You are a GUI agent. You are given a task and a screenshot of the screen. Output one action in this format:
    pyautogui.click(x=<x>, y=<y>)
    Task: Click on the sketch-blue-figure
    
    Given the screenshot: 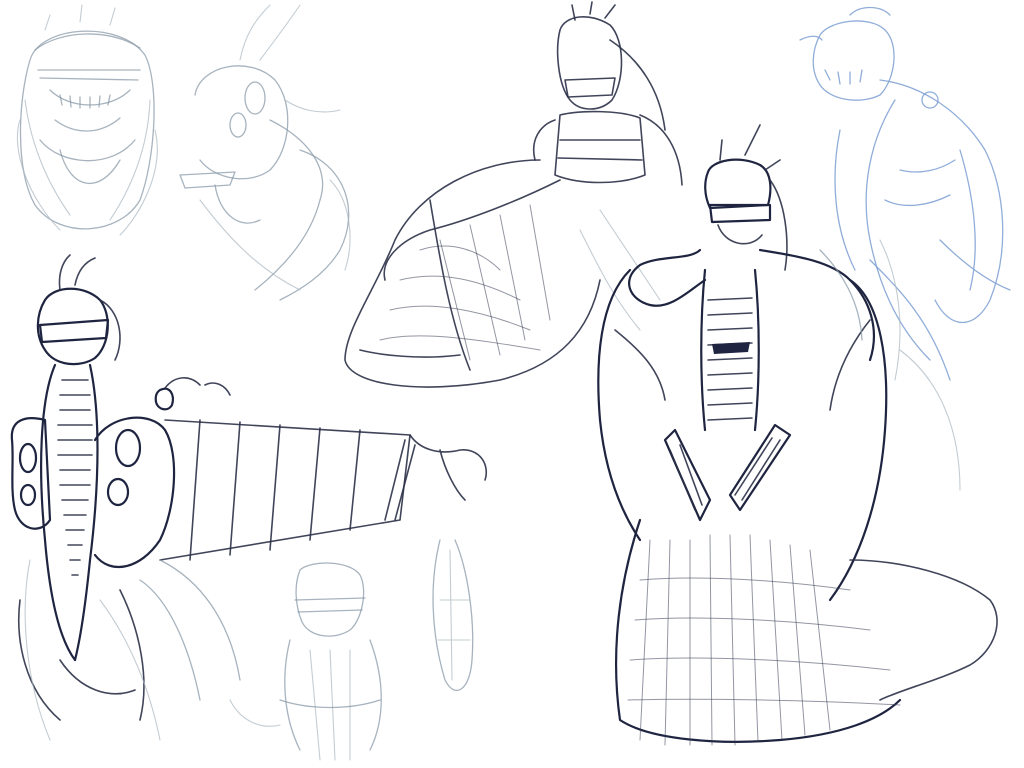 What is the action you would take?
    pyautogui.click(x=905, y=193)
    